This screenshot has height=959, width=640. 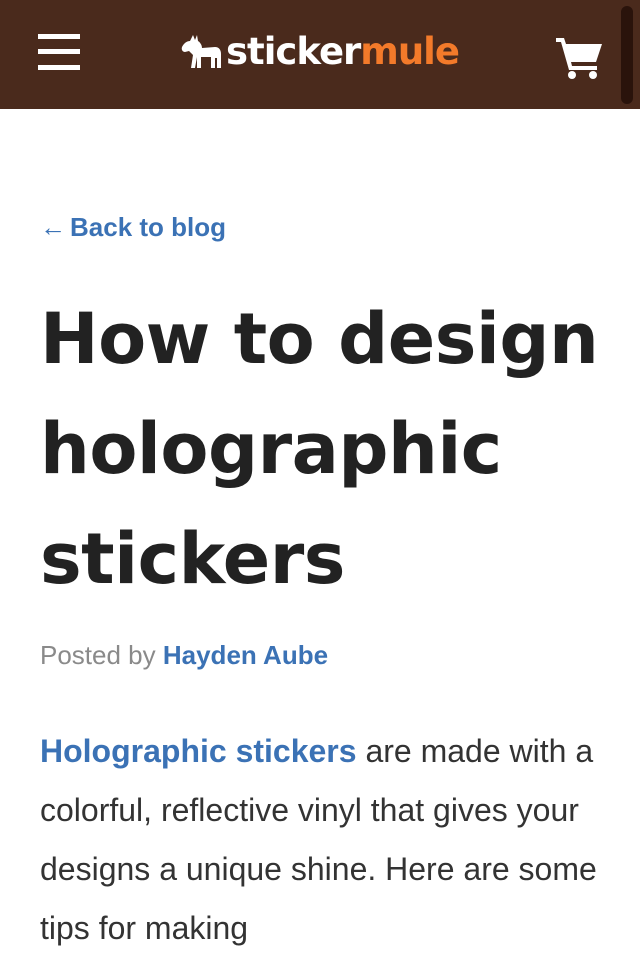 What do you see at coordinates (201, 51) in the screenshot?
I see `mule-logo-icon` at bounding box center [201, 51].